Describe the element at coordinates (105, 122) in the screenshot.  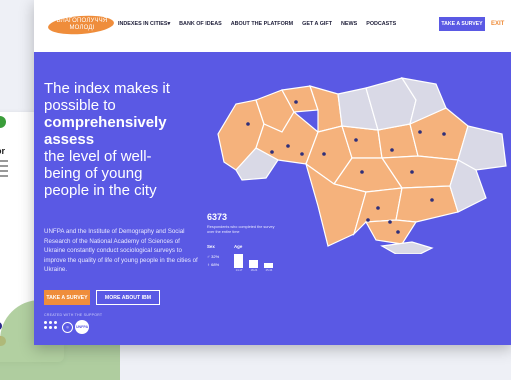
I see `headline-line-bold: comprehensively` at that location.